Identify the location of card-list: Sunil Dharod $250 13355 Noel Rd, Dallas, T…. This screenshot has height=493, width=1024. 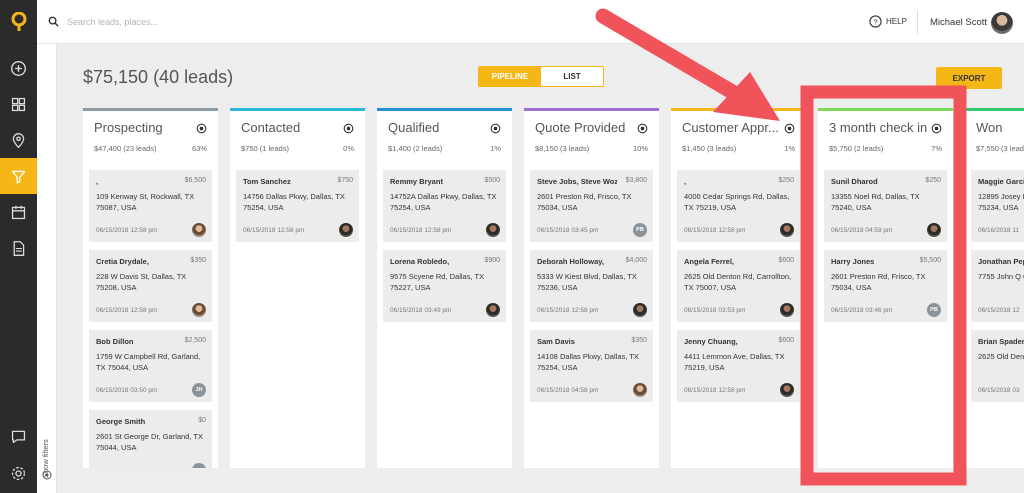
(885, 250).